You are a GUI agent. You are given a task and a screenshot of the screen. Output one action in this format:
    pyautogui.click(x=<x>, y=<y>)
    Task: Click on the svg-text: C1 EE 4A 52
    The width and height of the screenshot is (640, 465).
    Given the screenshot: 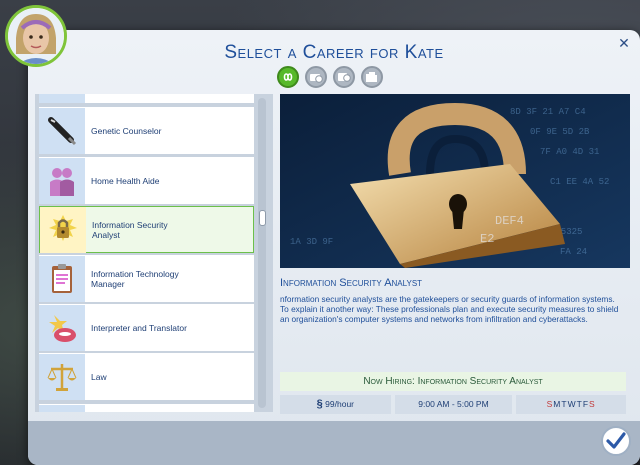 What is the action you would take?
    pyautogui.click(x=579, y=182)
    